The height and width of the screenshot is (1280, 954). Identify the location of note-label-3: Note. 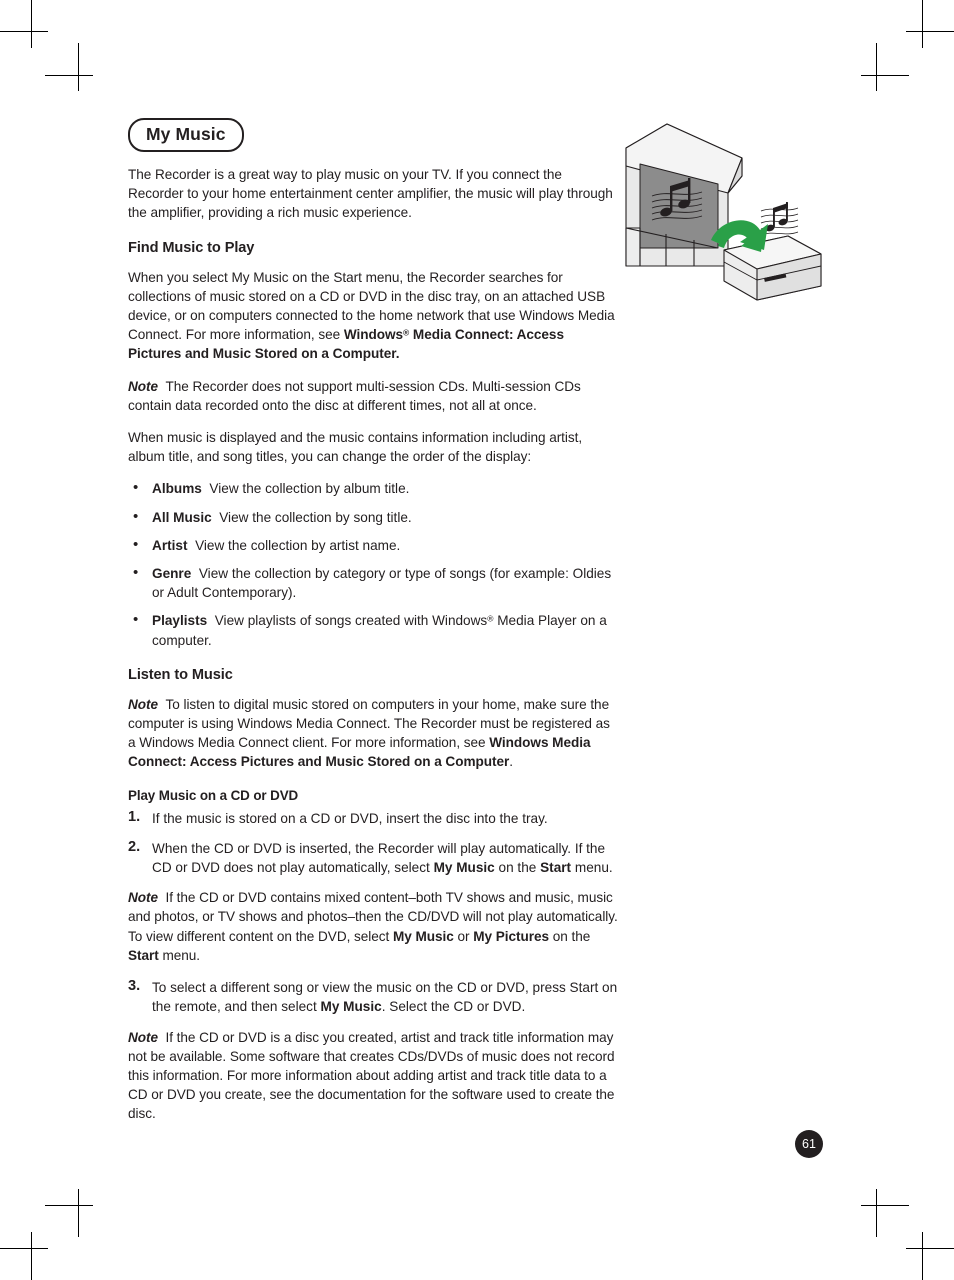
(143, 898).